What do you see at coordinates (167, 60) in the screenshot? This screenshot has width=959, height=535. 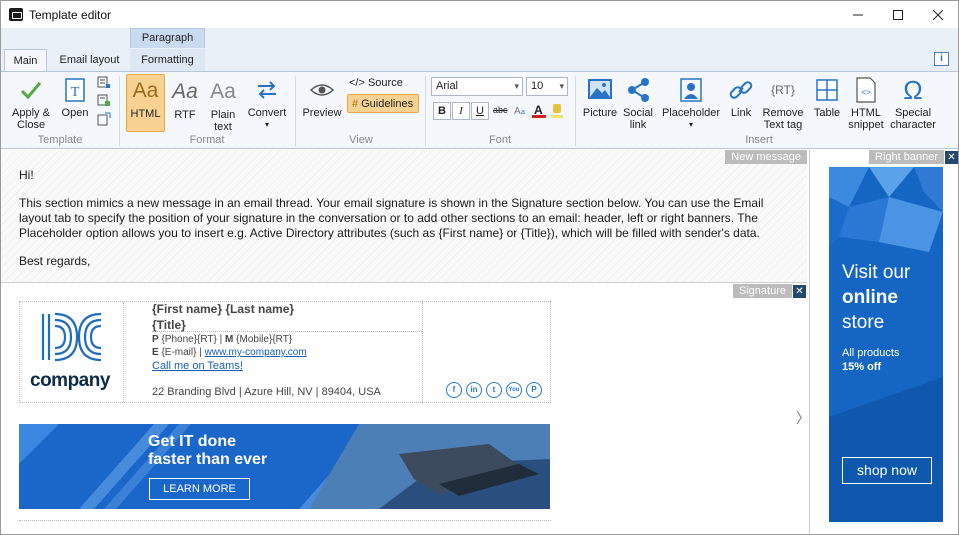 I see `tab-formatting: Formatting` at bounding box center [167, 60].